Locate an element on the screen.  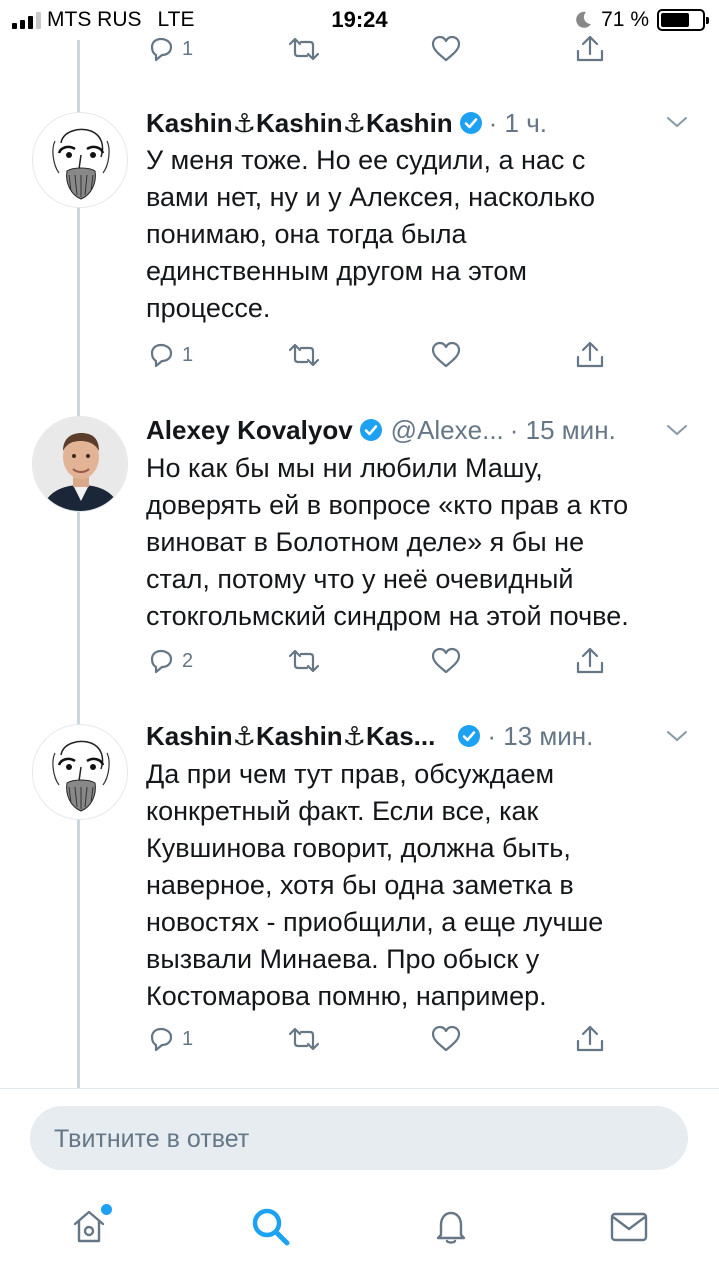
tweet-text-line: стал, потому что у неё очевидный is located at coordinates (360, 579).